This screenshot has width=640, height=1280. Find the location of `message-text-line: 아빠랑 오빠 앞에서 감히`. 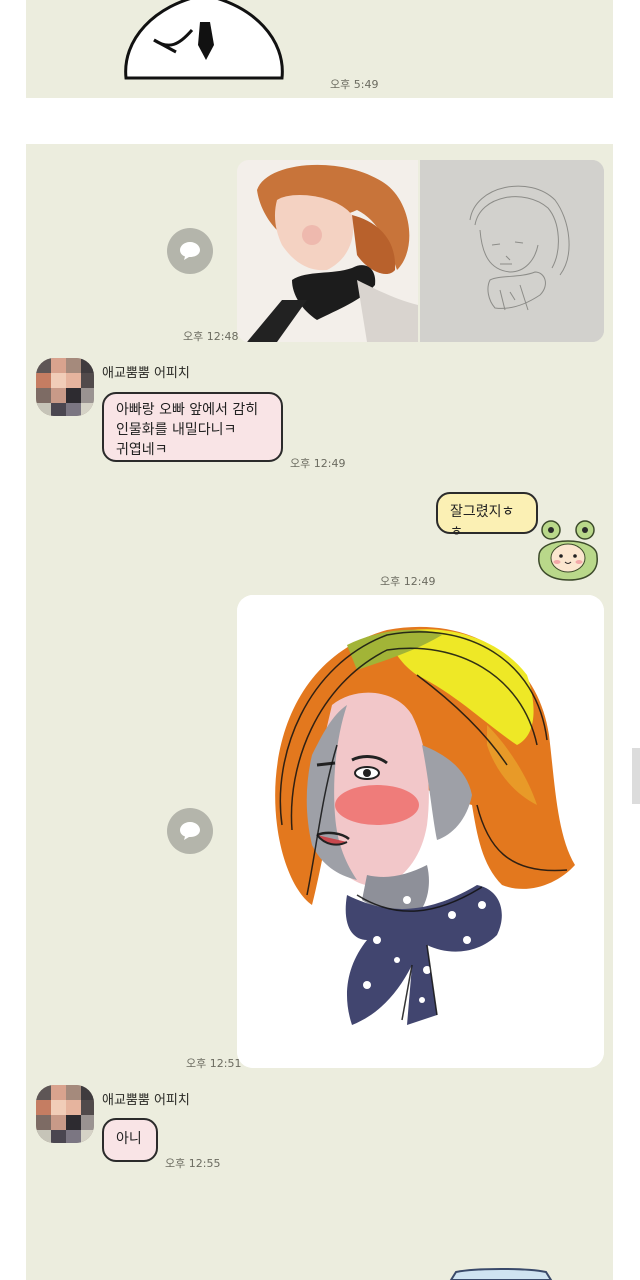

message-text-line: 아빠랑 오빠 앞에서 감히 is located at coordinates (187, 410).